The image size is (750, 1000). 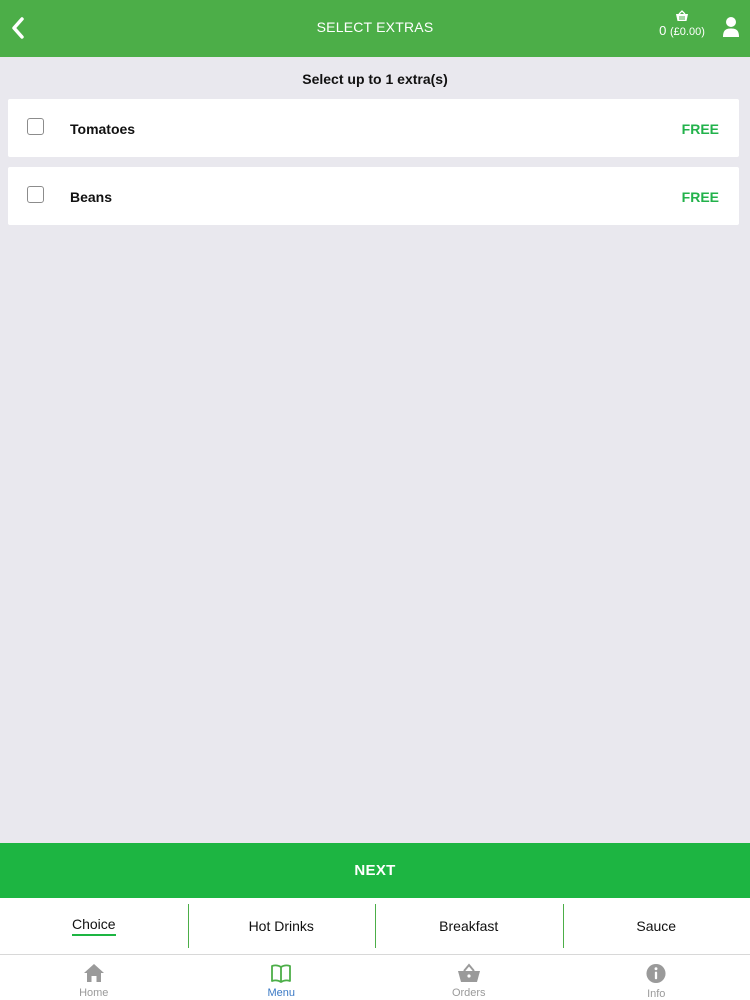 I want to click on nav-orders: Orders, so click(x=469, y=977).